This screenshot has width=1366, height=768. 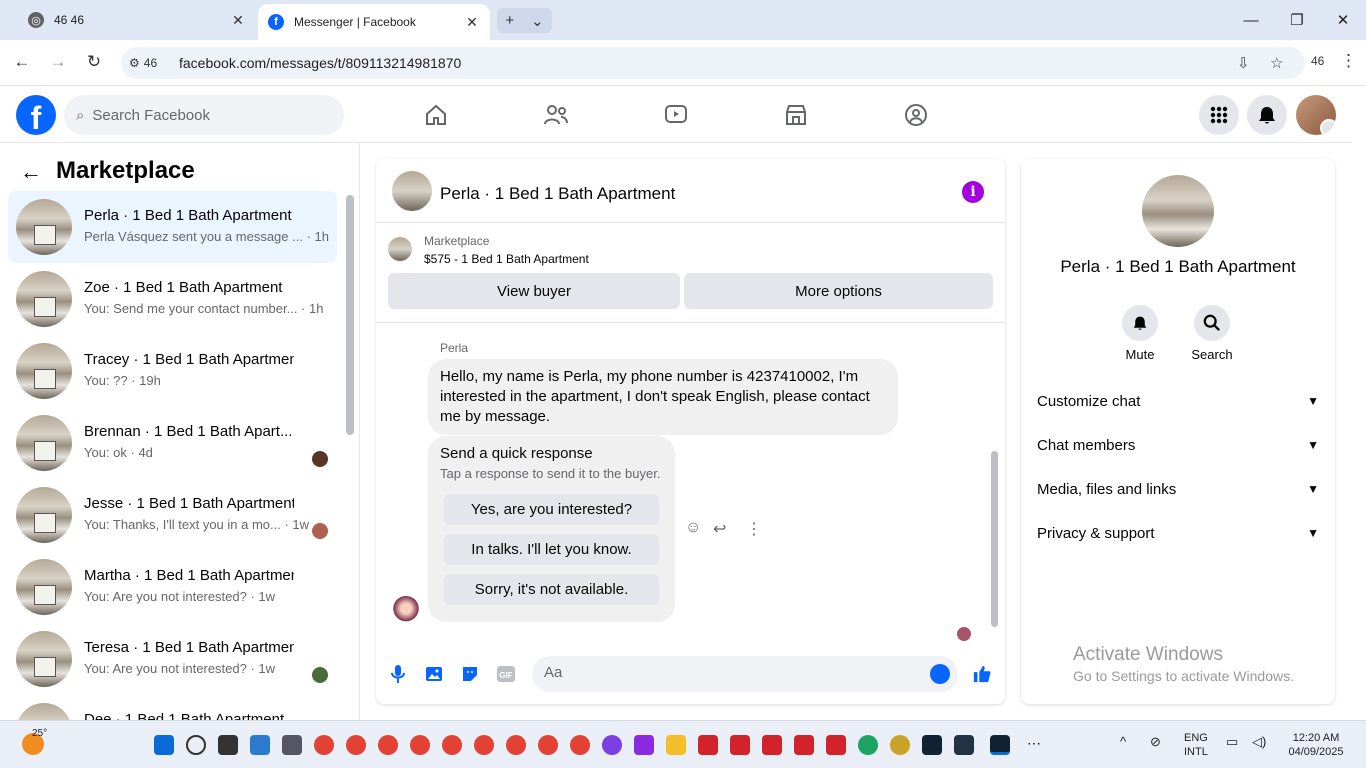 What do you see at coordinates (1178, 489) in the screenshot?
I see `media-files-links-section: Media, files and links ▼` at bounding box center [1178, 489].